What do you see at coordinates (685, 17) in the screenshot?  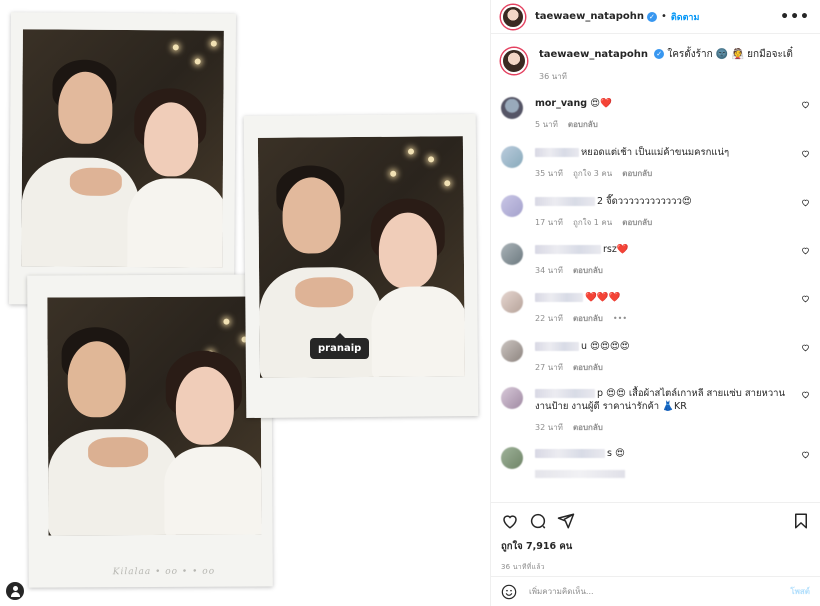 I see `follow-button: ติดตาม` at bounding box center [685, 17].